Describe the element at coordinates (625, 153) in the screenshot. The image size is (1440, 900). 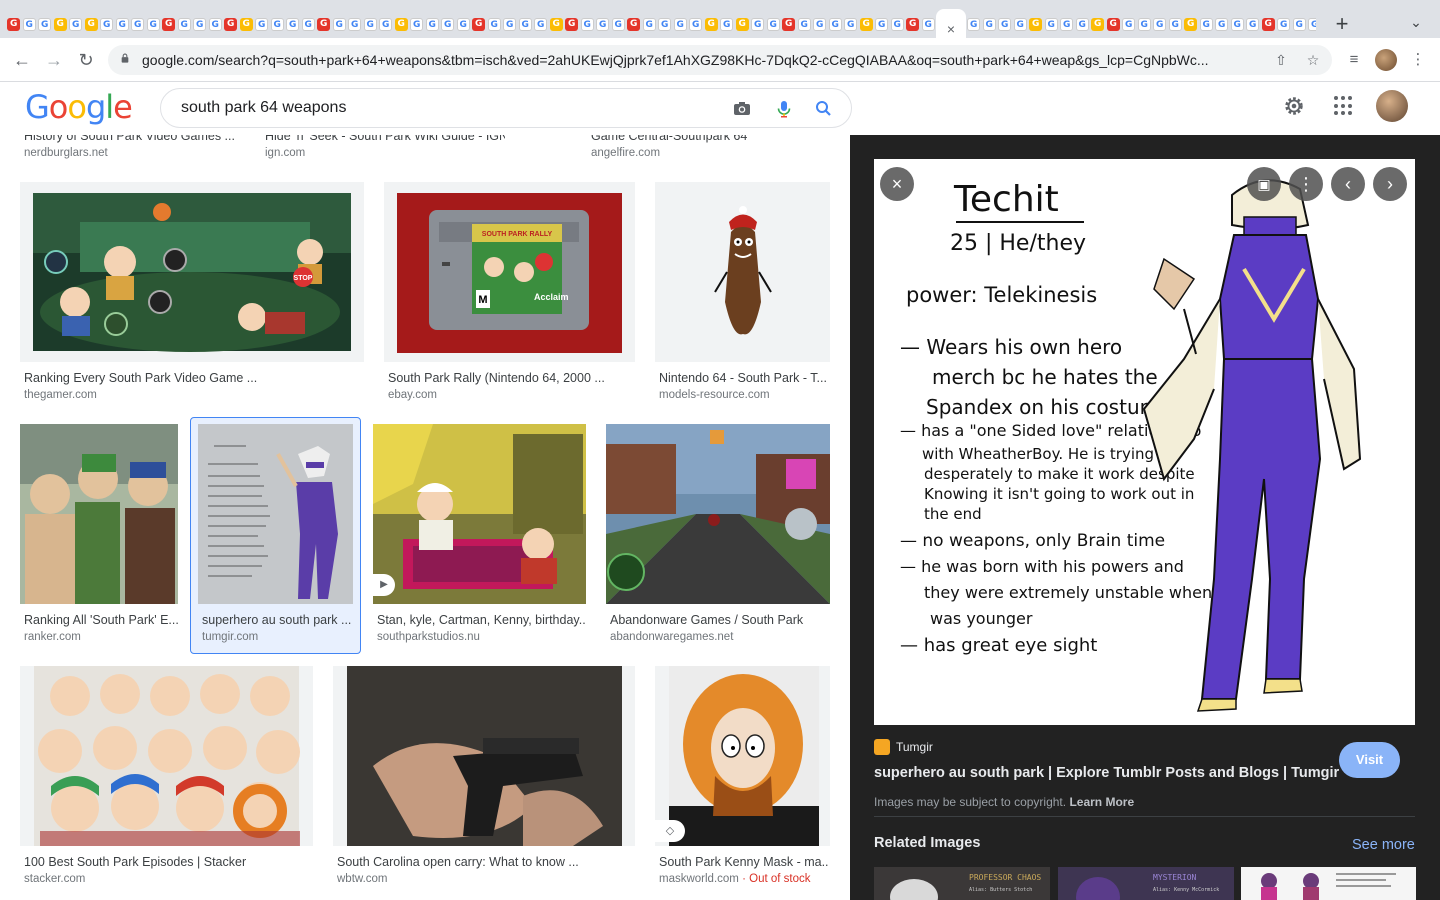
I see `result-source: angelfire.com` at that location.